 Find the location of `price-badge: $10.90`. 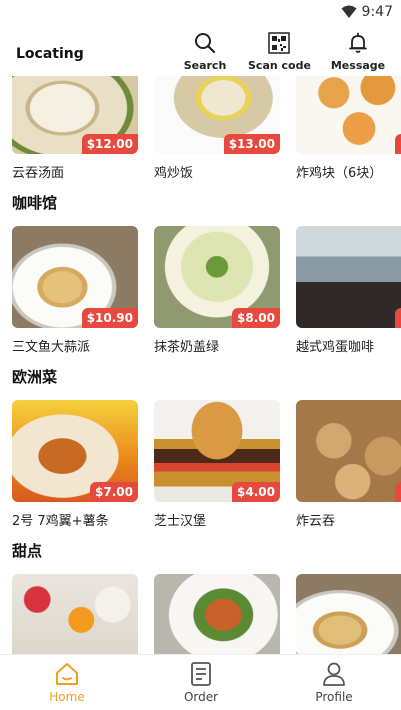

price-badge: $10.90 is located at coordinates (109, 318).